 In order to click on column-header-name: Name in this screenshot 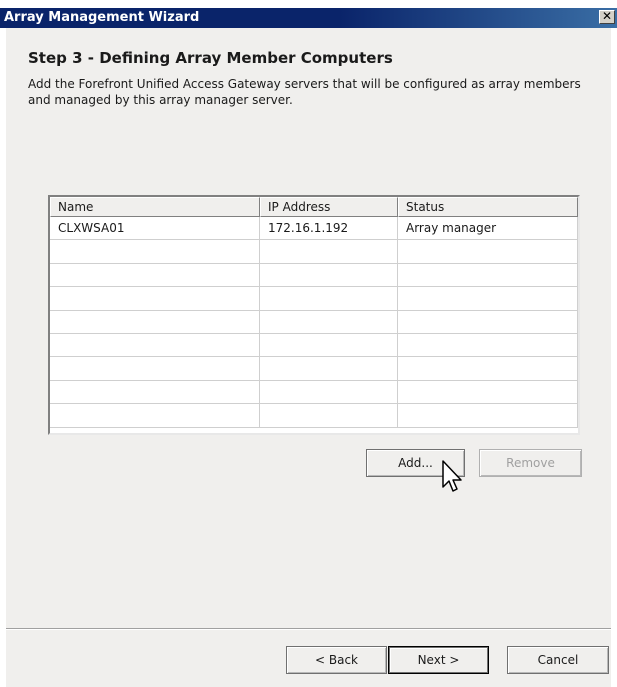, I will do `click(155, 207)`.